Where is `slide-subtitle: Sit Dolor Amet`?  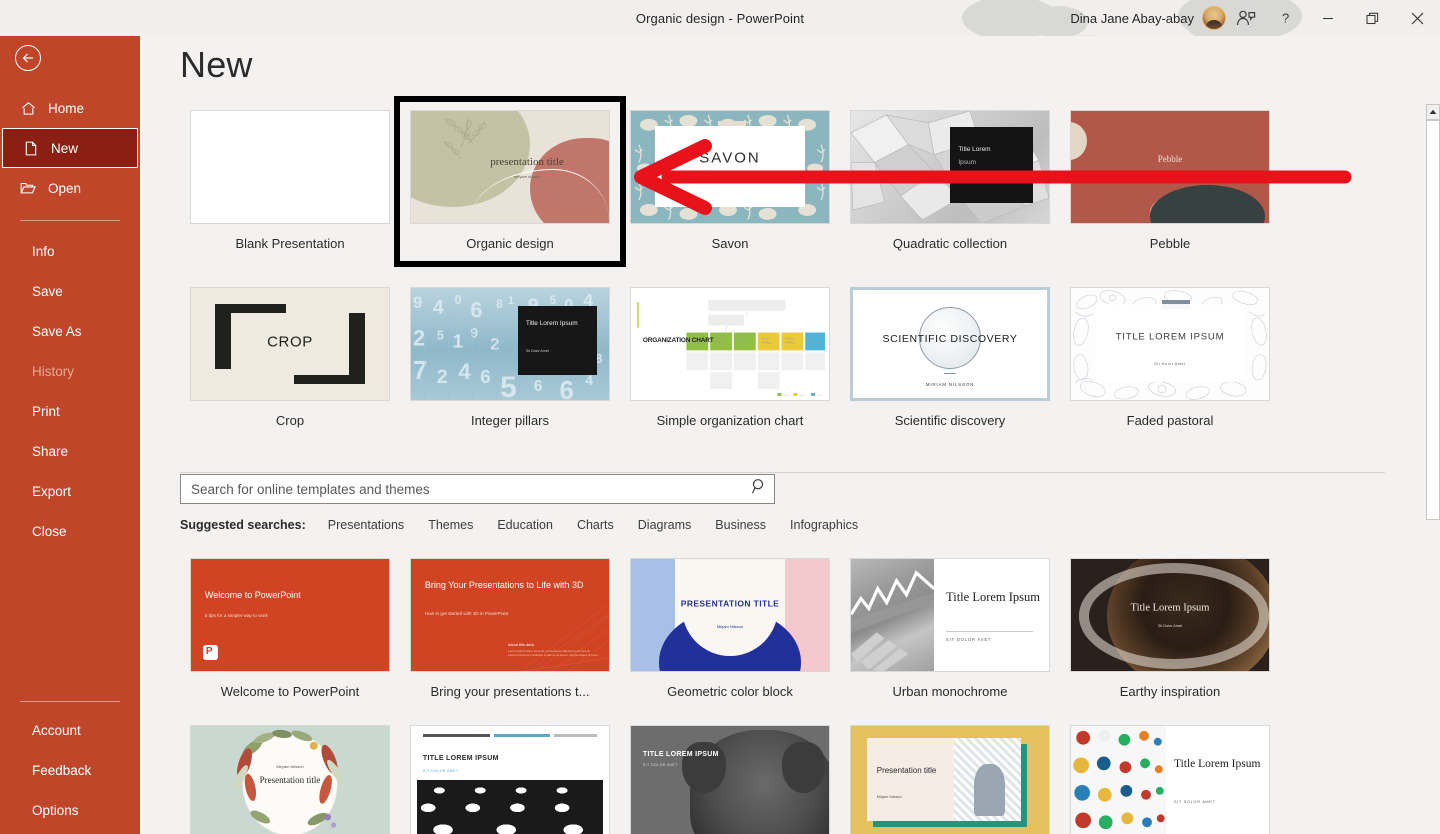 slide-subtitle: Sit Dolor Amet is located at coordinates (1170, 625).